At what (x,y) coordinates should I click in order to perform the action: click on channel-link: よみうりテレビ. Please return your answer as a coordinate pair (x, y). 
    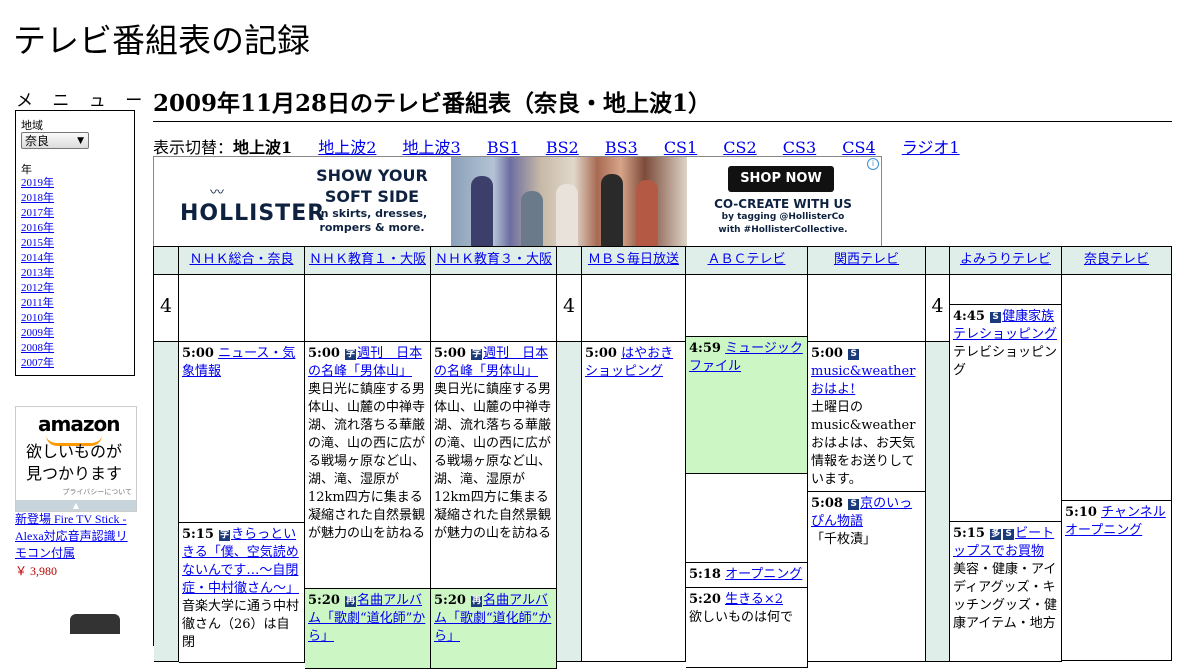
    Looking at the image, I should click on (1005, 259).